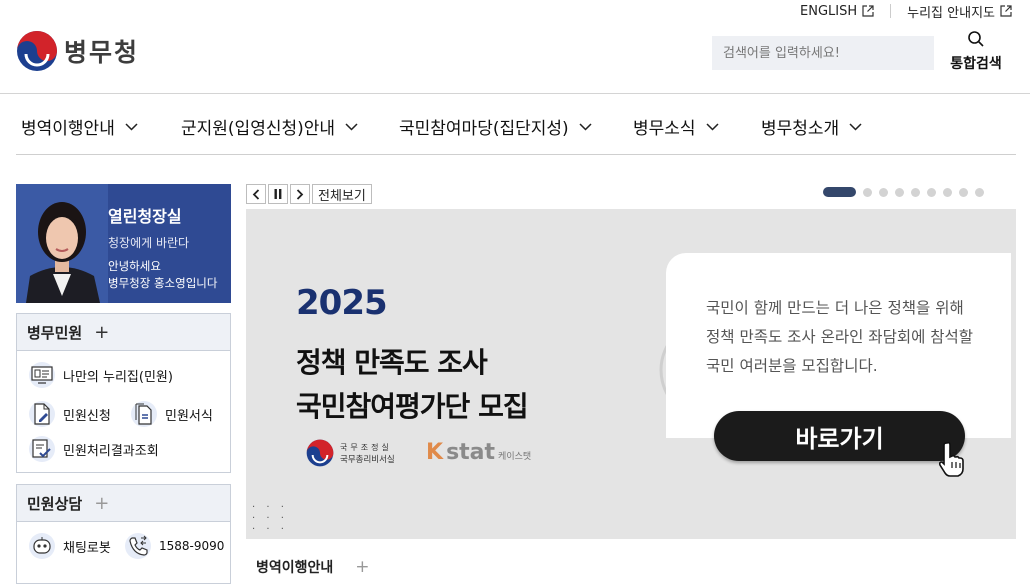 This screenshot has width=1030, height=584. What do you see at coordinates (839, 436) in the screenshot?
I see `banner-go-button: 바로가기` at bounding box center [839, 436].